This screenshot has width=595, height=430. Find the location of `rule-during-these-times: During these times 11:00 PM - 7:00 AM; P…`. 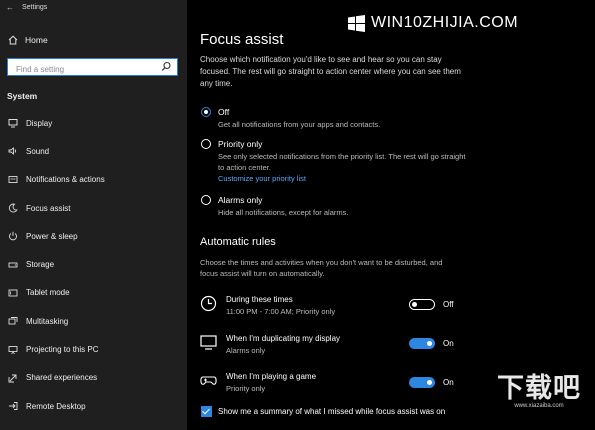

rule-during-these-times: During these times 11:00 PM - 7:00 AM; P… is located at coordinates (267, 306).